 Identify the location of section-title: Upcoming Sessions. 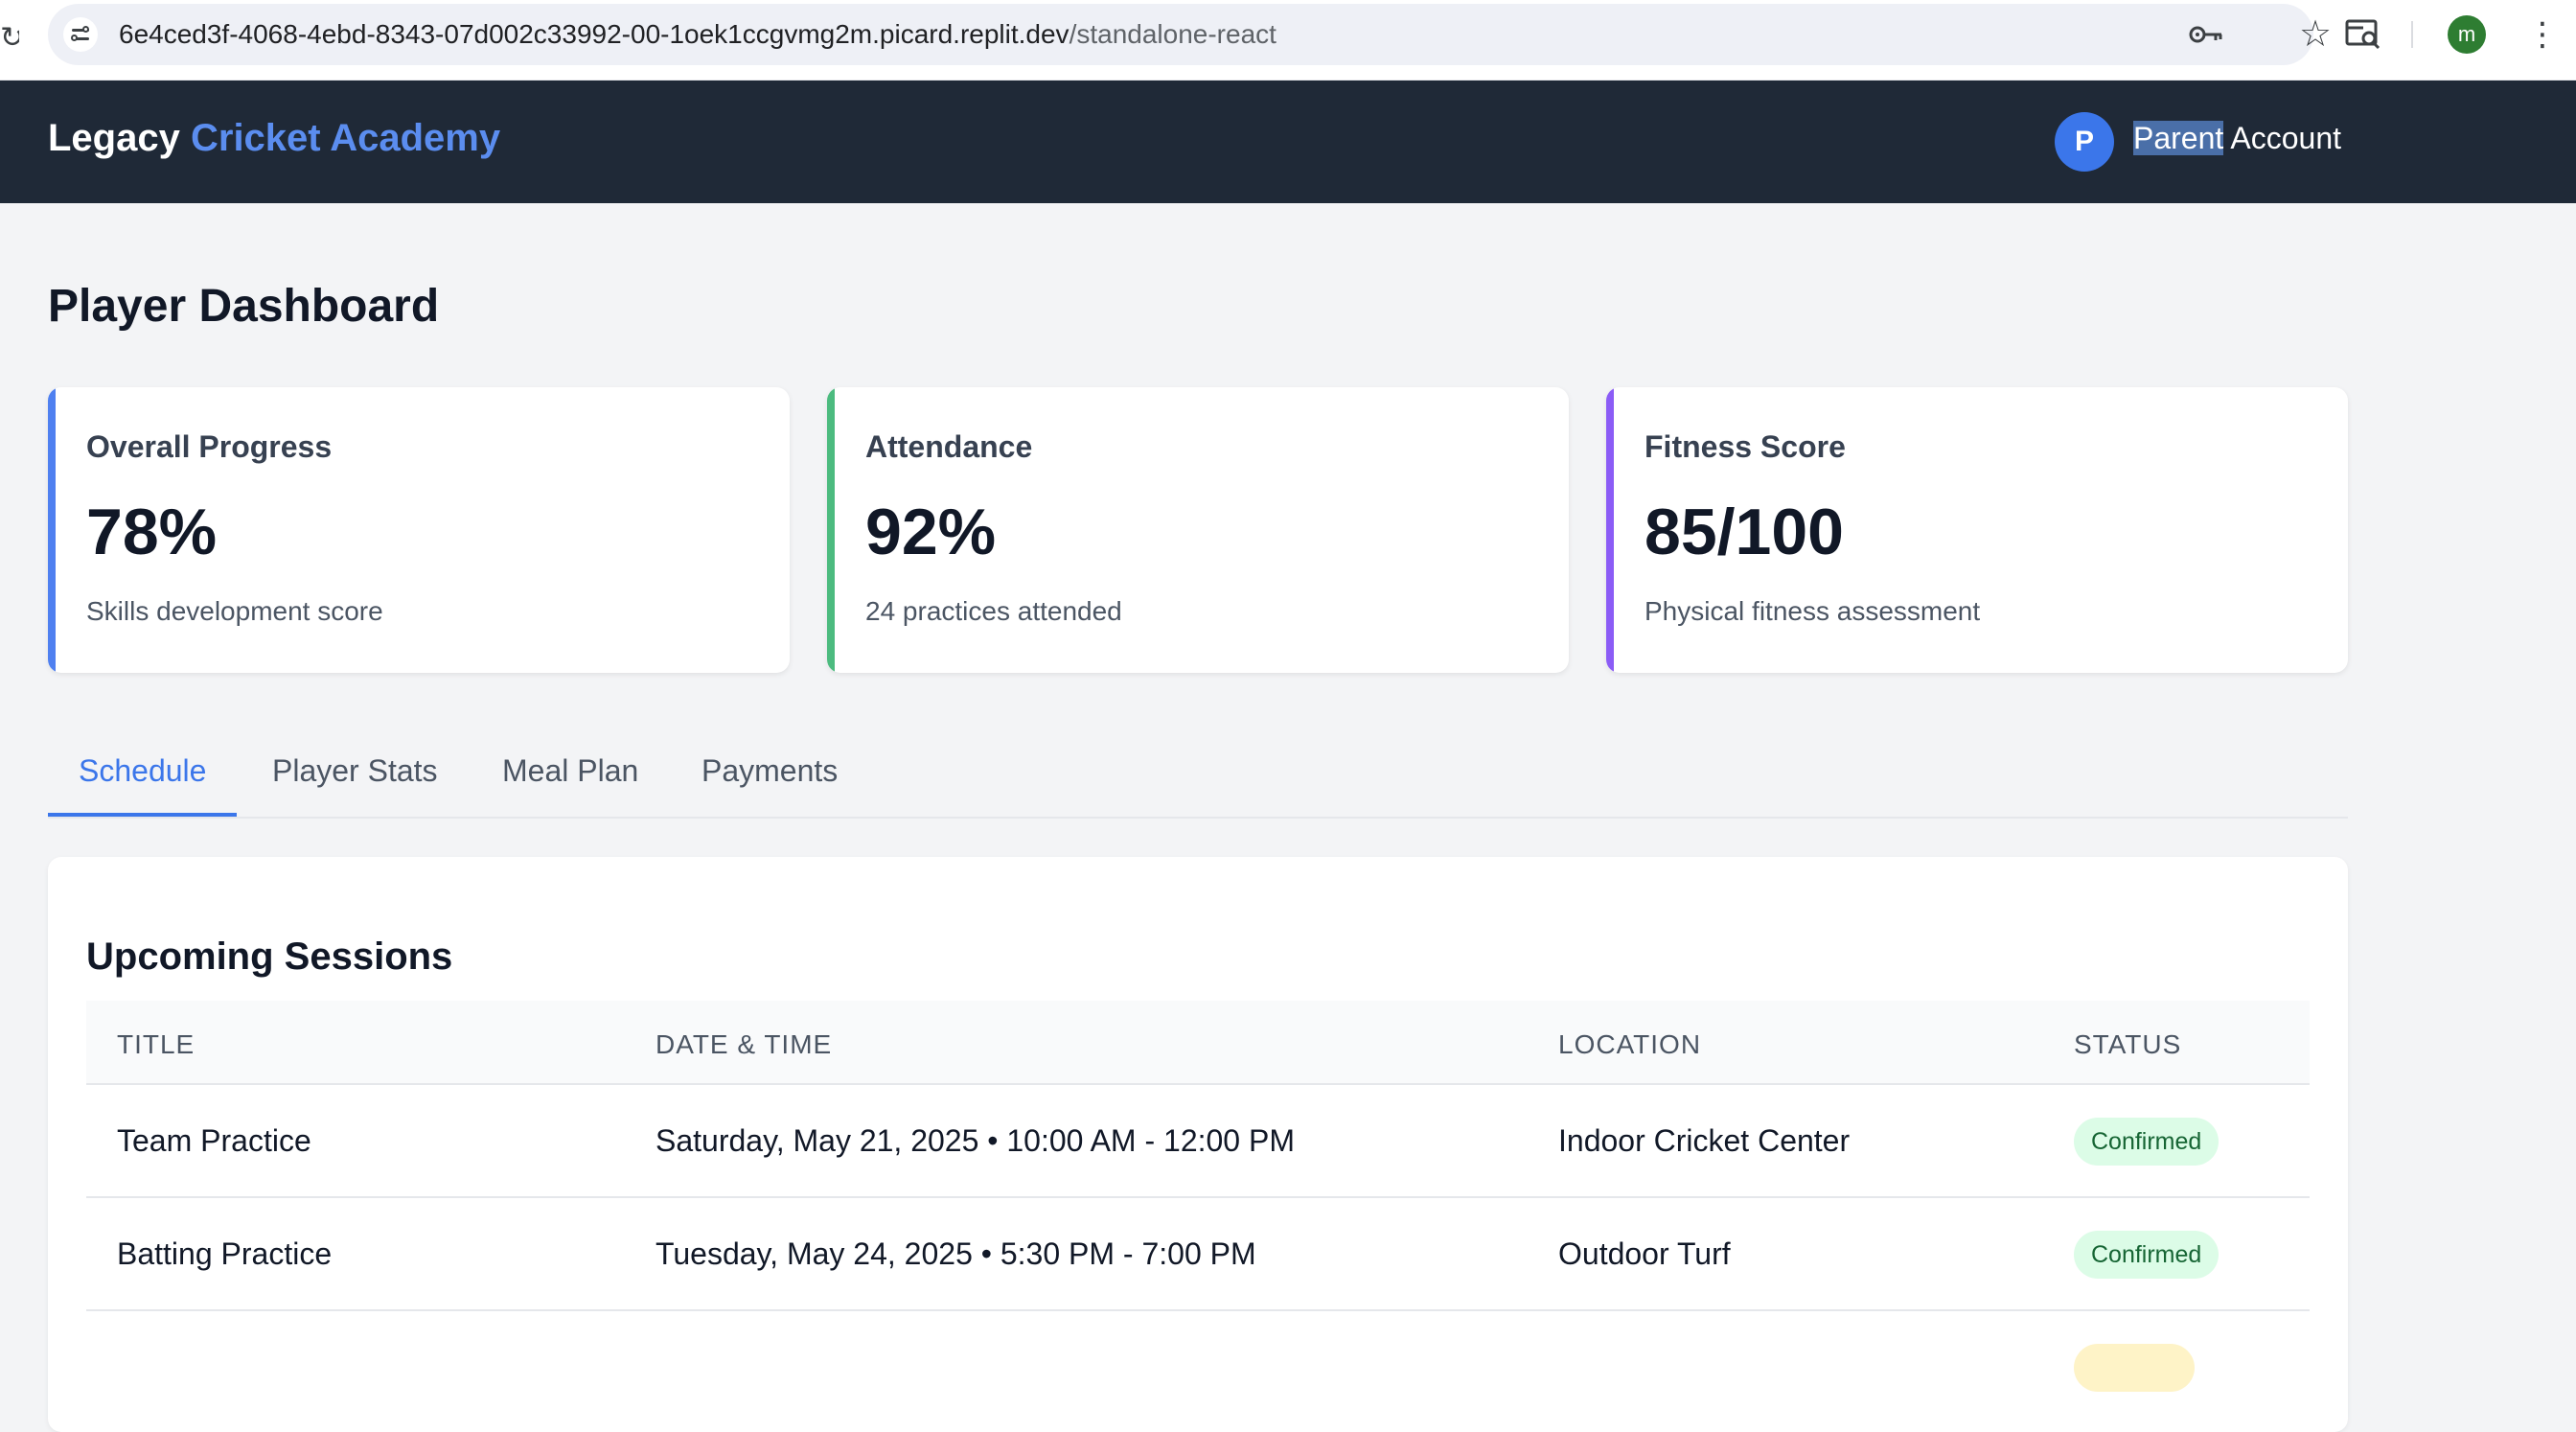
(269, 956).